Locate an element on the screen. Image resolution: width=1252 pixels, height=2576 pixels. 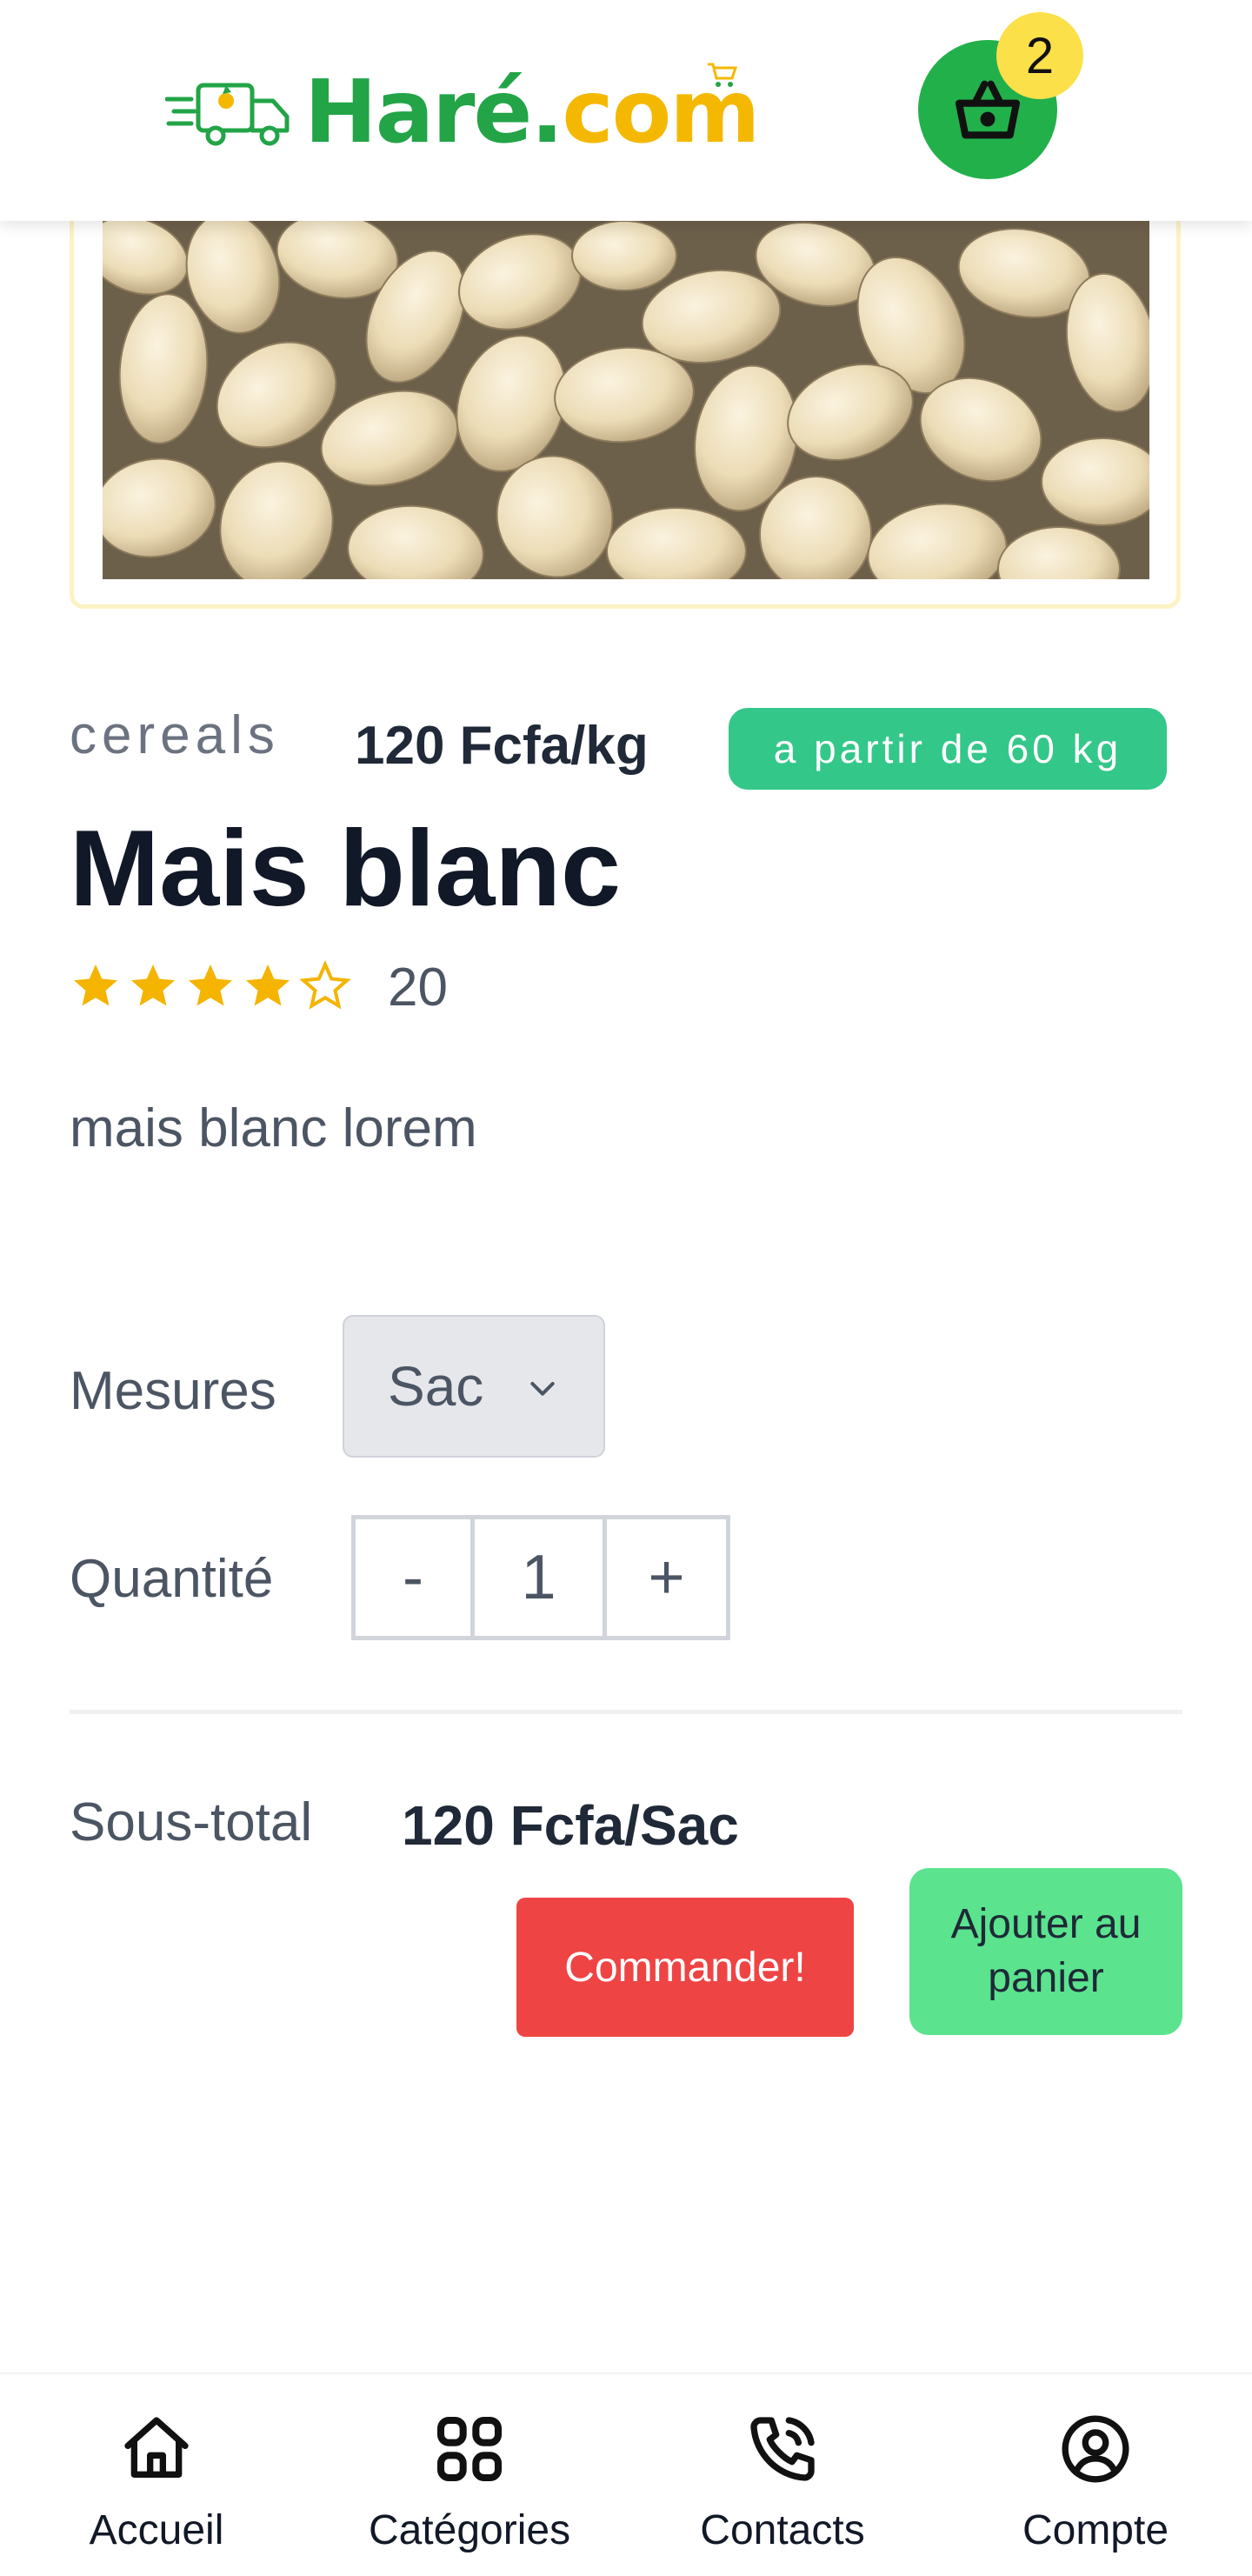
grid-icon is located at coordinates (469, 2449).